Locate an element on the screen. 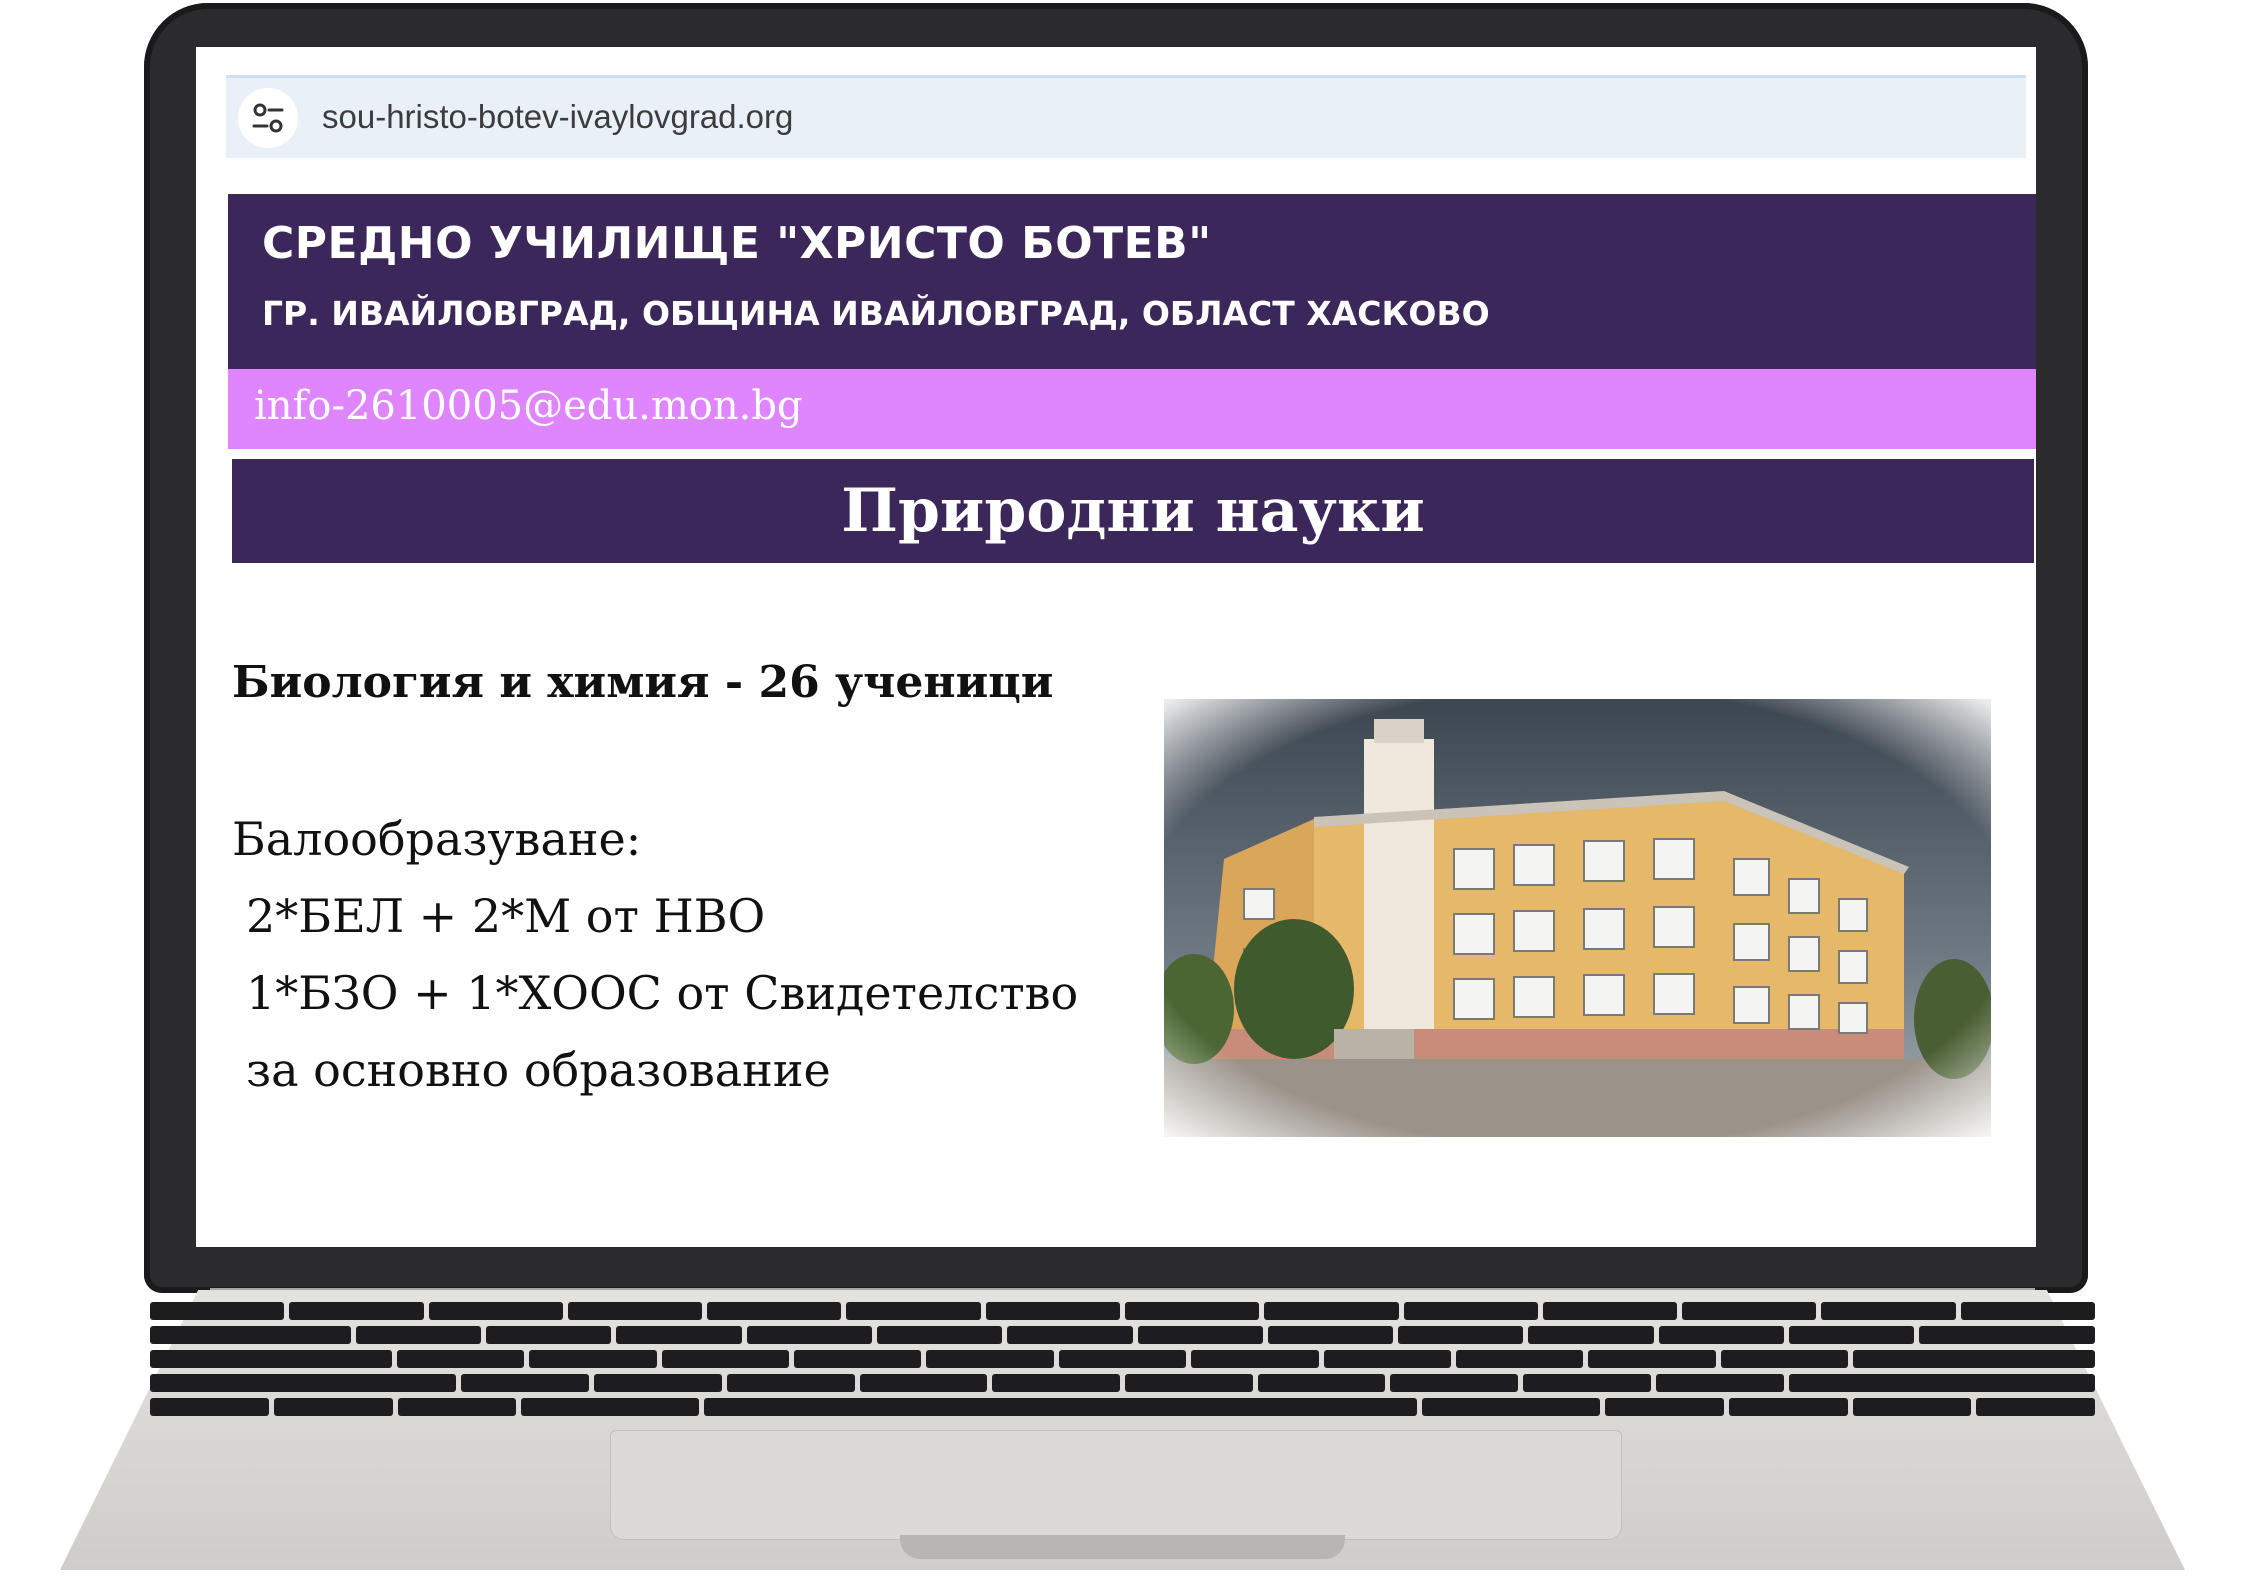 The image size is (2245, 1587). scoring-line: 1*БЗО + 1*ХООС от Свидетелство is located at coordinates (662, 993).